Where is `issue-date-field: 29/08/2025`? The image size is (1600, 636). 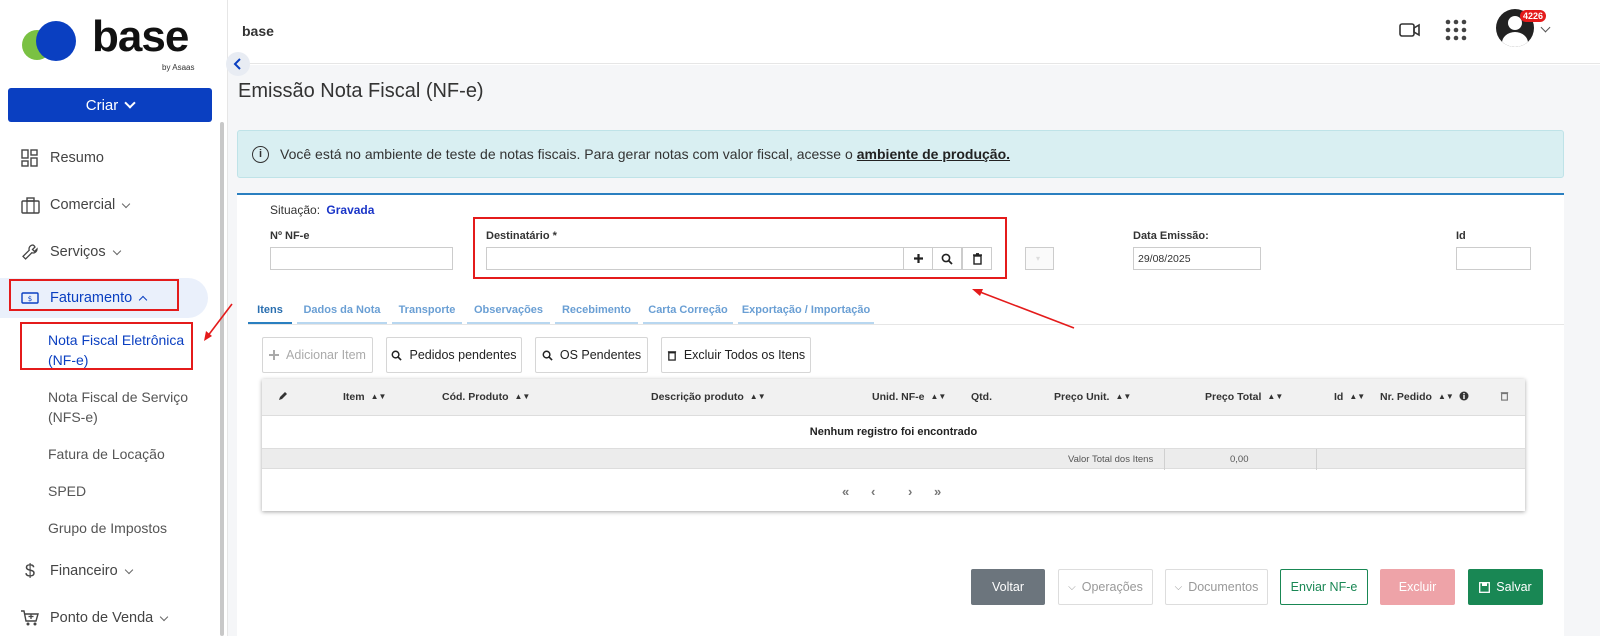
issue-date-field: 29/08/2025 is located at coordinates (1197, 258).